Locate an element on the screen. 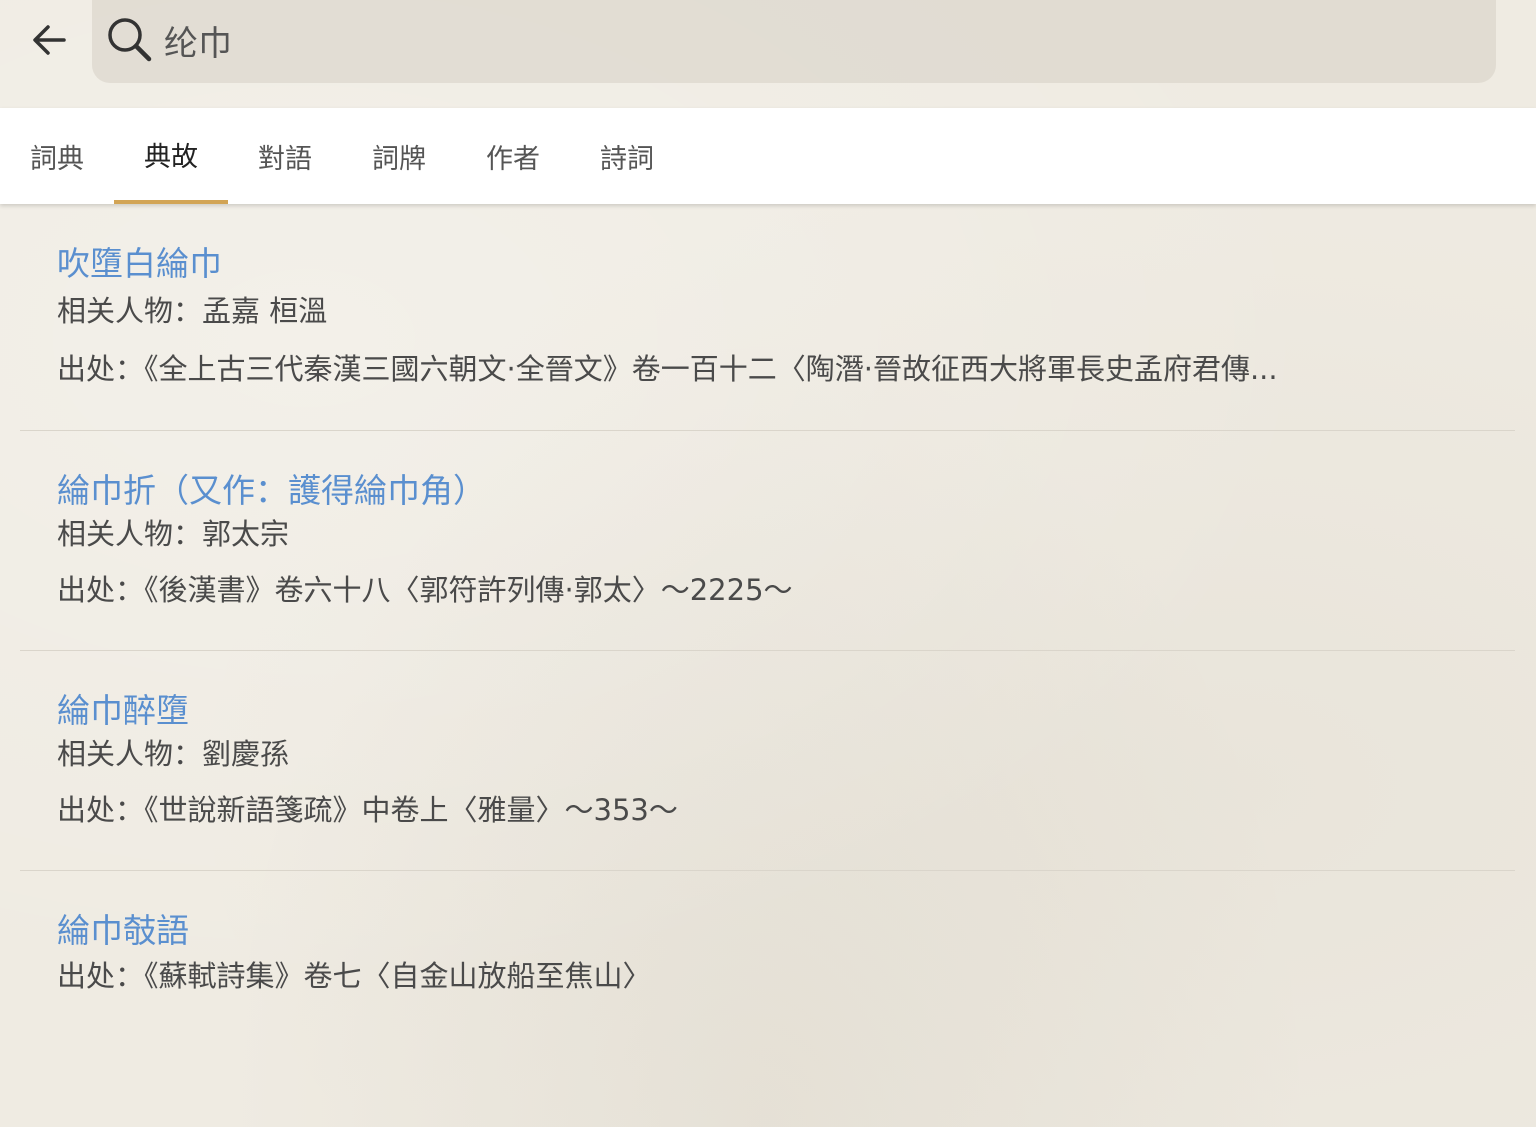 The image size is (1536, 1127). entry-source: 出处：《世說新語箋疏》中卷上〈雅量〉～353～ is located at coordinates (367, 808).